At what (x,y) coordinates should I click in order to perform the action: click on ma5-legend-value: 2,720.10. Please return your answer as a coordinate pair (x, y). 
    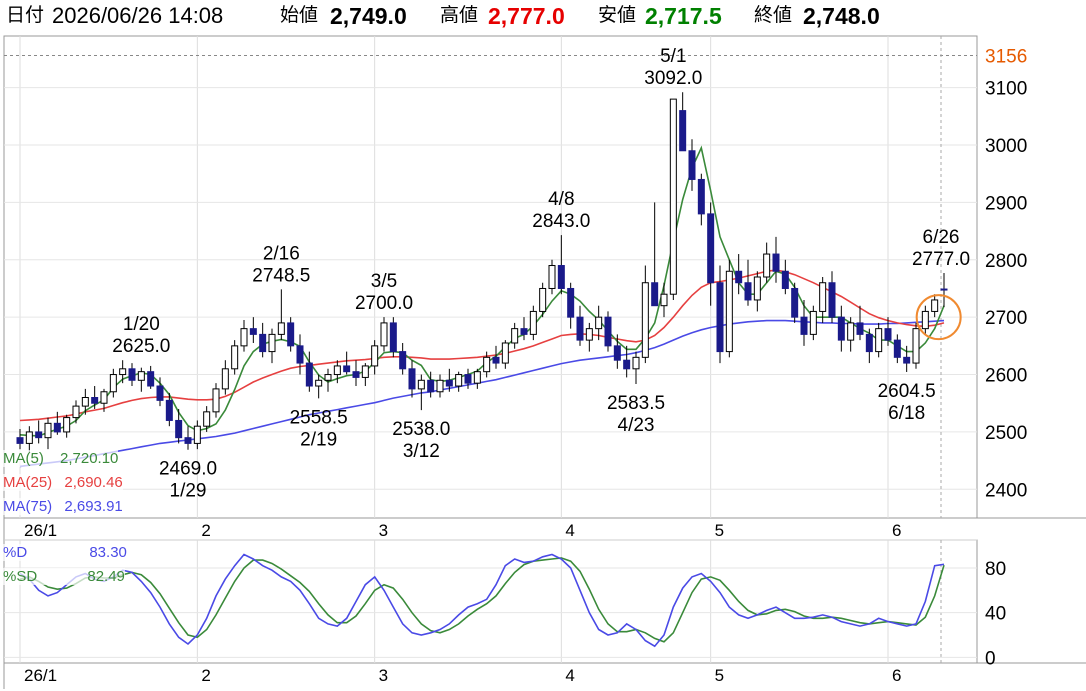
    Looking at the image, I should click on (89, 458).